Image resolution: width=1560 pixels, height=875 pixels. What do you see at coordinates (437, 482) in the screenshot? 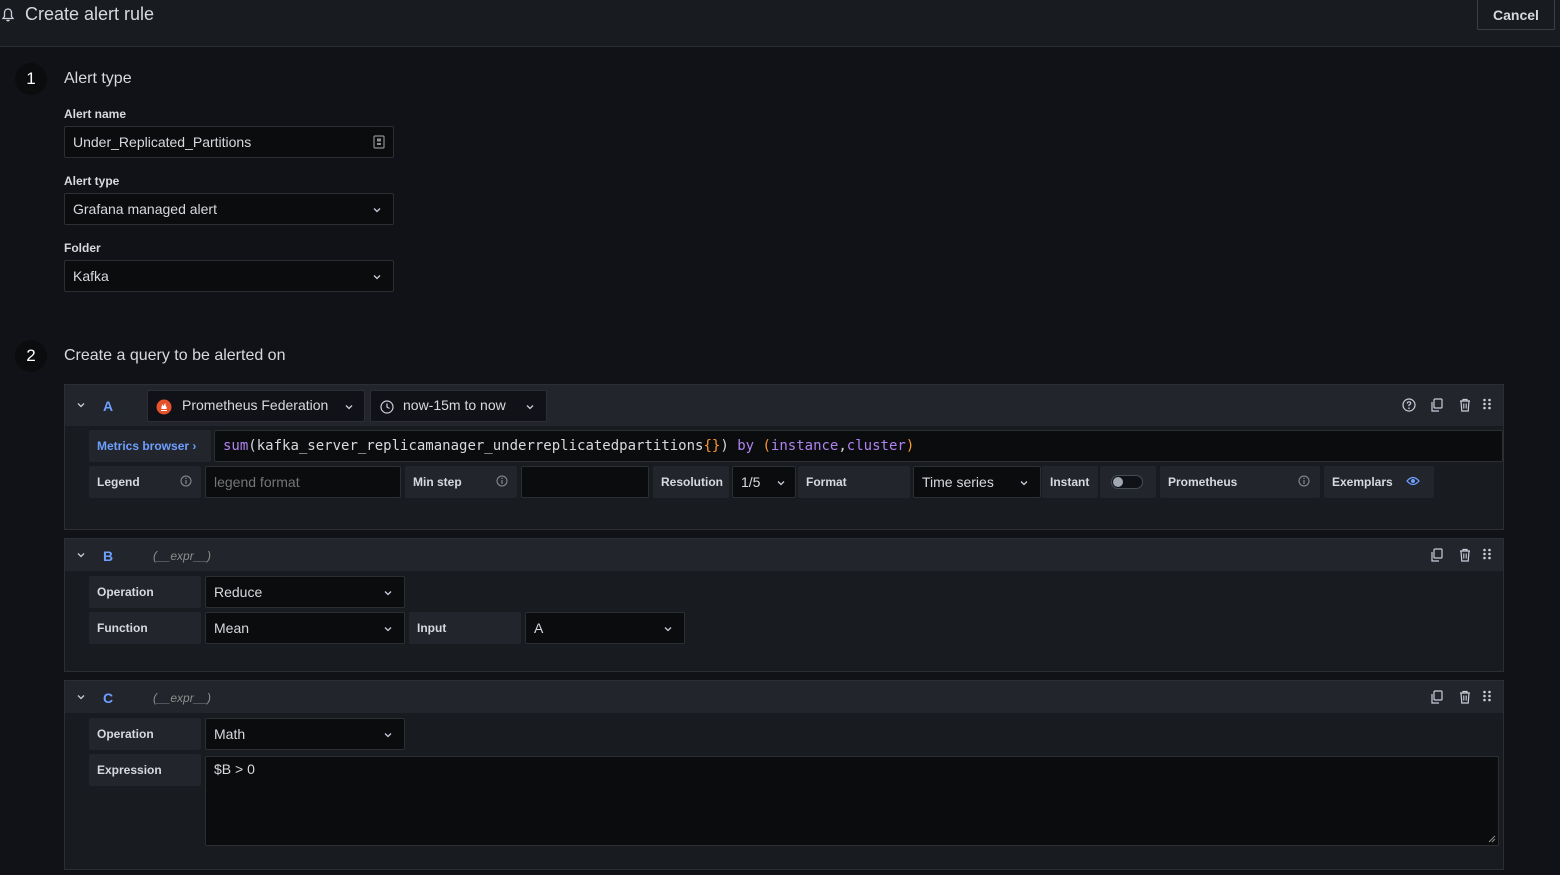
I see `min-step-label-text: Min step` at bounding box center [437, 482].